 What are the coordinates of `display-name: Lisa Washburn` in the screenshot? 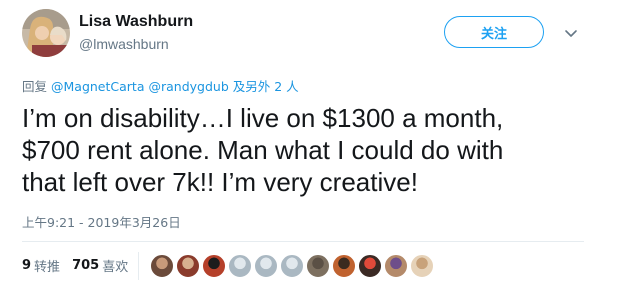 It's located at (136, 22).